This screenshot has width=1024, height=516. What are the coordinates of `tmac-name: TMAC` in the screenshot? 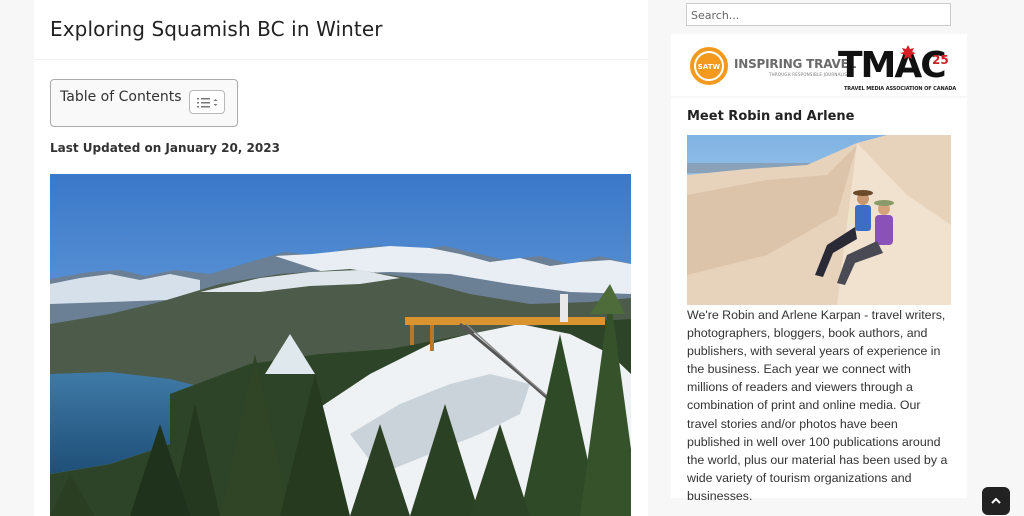 It's located at (891, 65).